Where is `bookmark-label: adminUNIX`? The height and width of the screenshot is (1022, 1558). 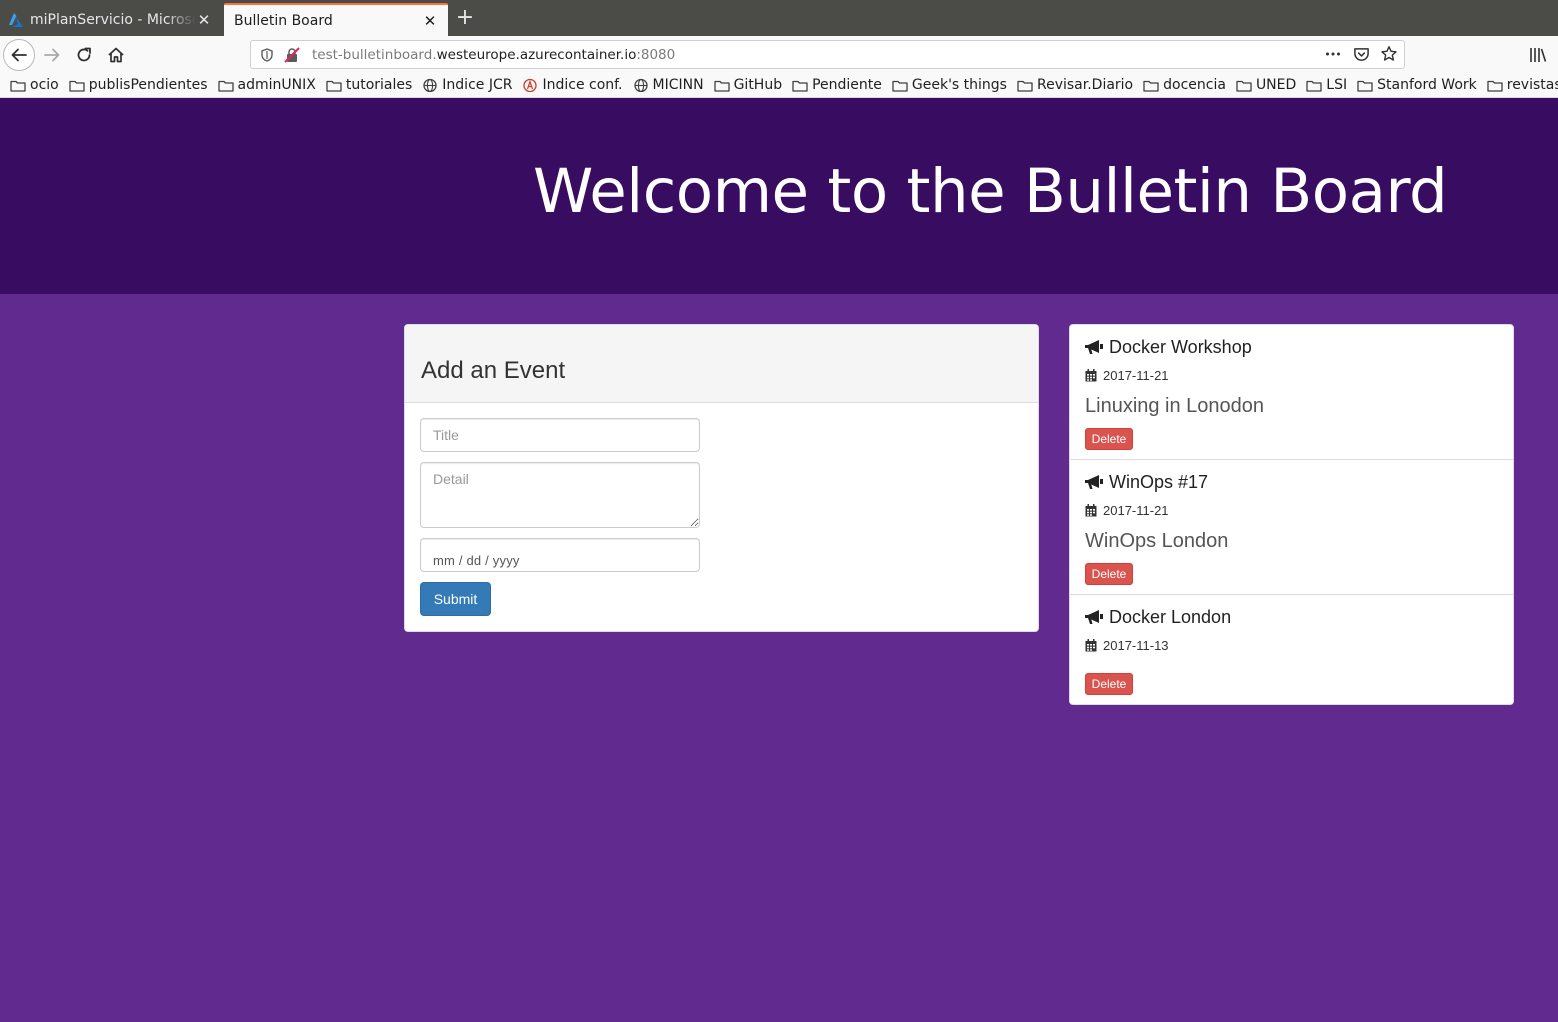
bookmark-label: adminUNIX is located at coordinates (276, 85).